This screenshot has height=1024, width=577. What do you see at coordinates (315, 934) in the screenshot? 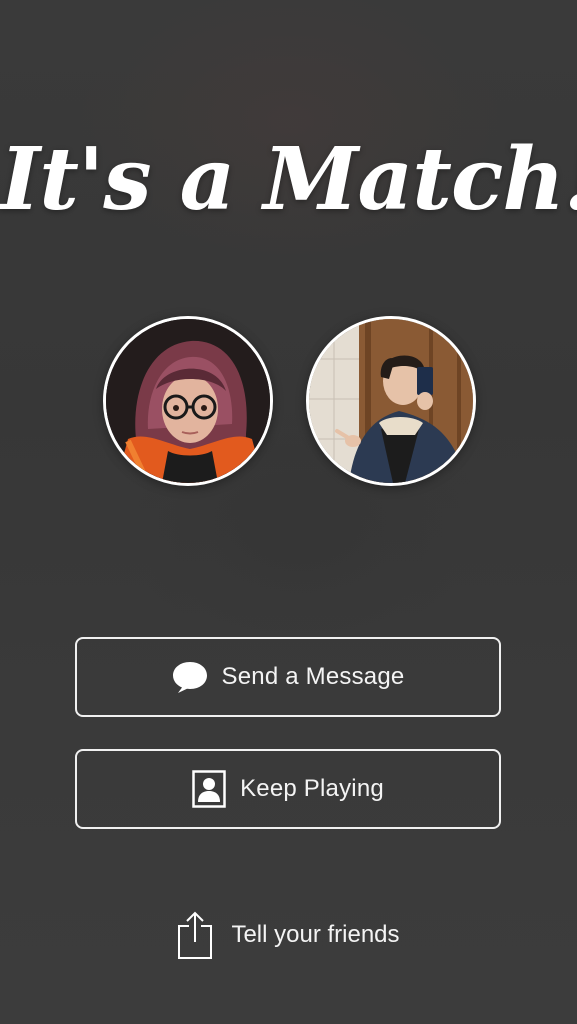
I see `tell-friends-label: Tell your friends` at bounding box center [315, 934].